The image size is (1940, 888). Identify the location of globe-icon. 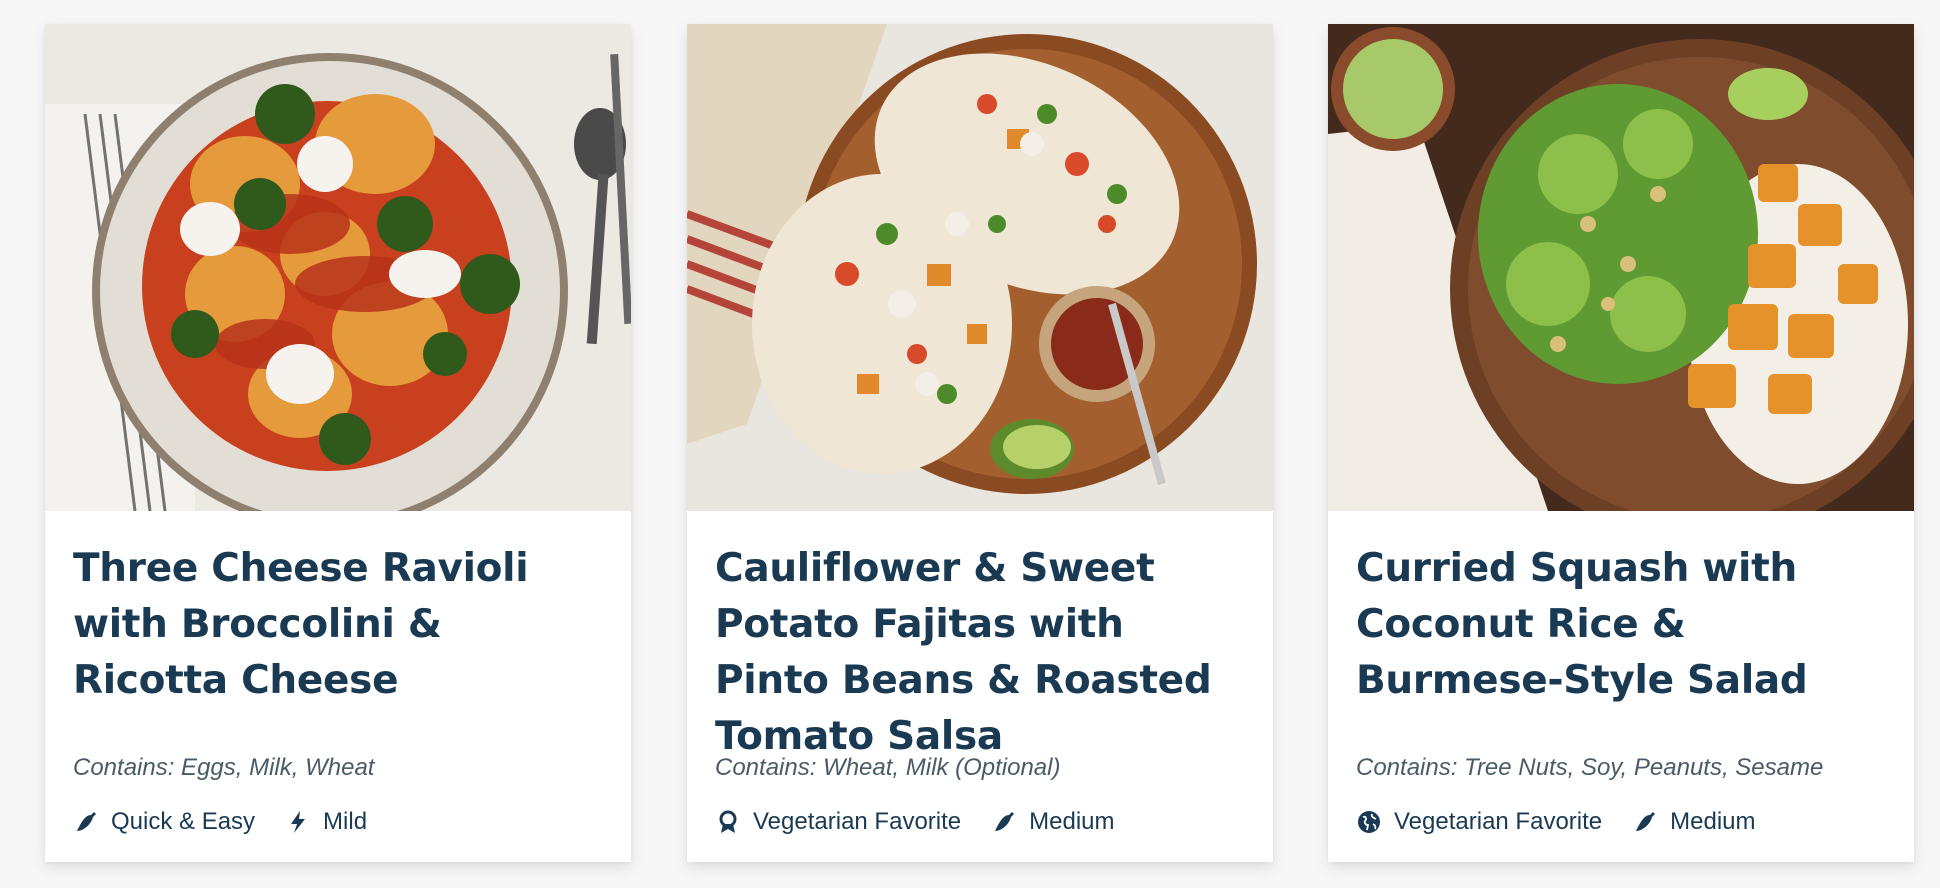
(1369, 822).